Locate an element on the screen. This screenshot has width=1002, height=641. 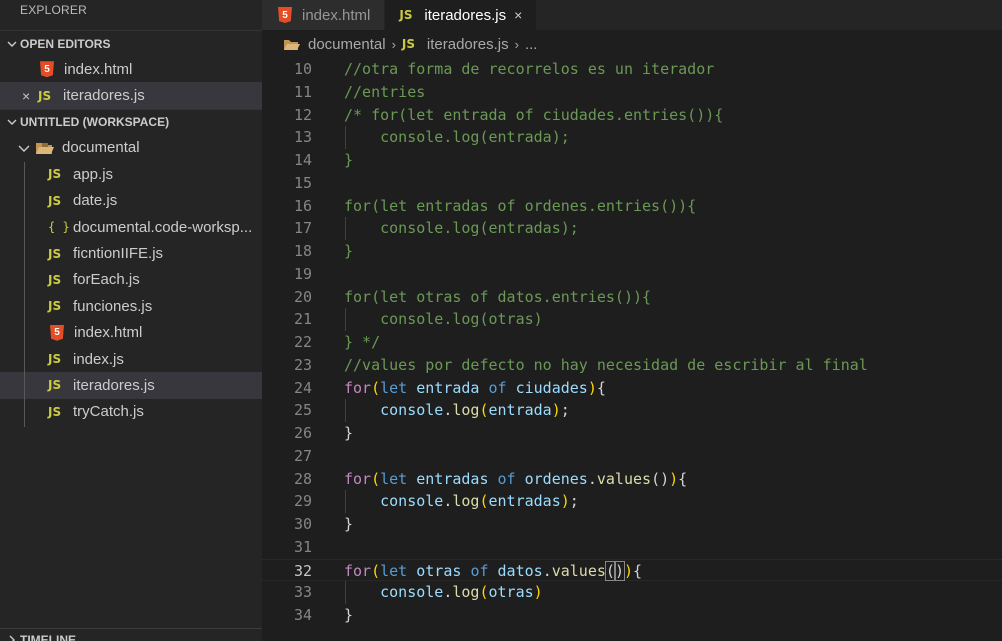
code-line: 17 console.log(entradas); is located at coordinates (632, 228).